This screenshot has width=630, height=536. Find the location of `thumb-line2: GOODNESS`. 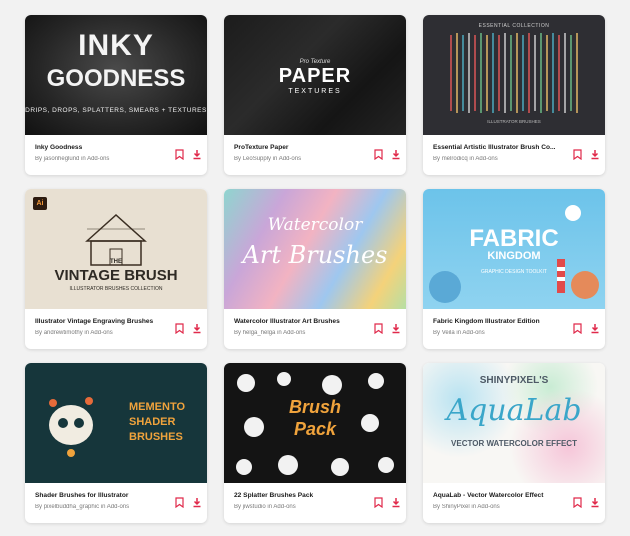

thumb-line2: GOODNESS is located at coordinates (116, 78).